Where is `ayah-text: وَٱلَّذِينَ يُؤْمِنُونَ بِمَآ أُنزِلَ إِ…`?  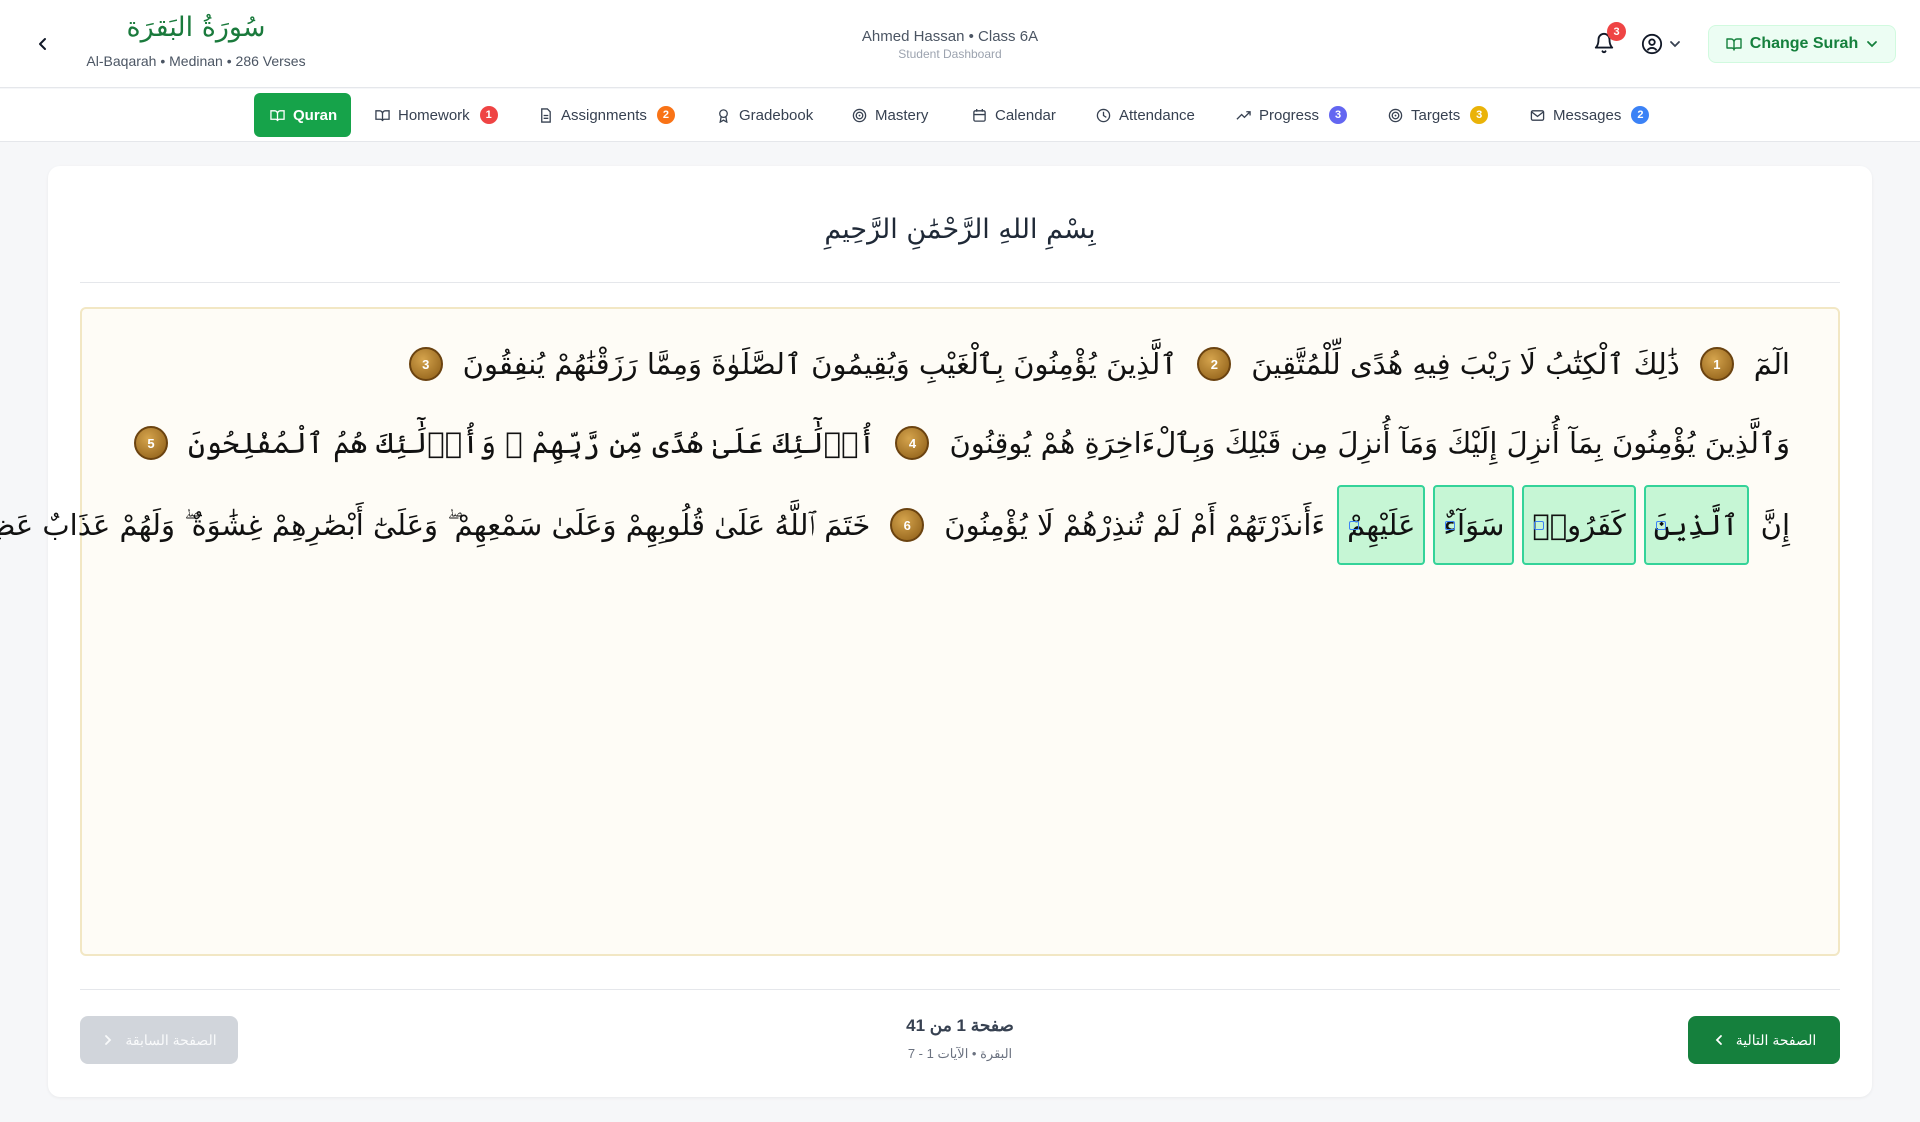 ayah-text: وَٱلَّذِينَ يُؤْمِنُونَ بِمَآ أُنزِلَ إِ… is located at coordinates (1369, 443).